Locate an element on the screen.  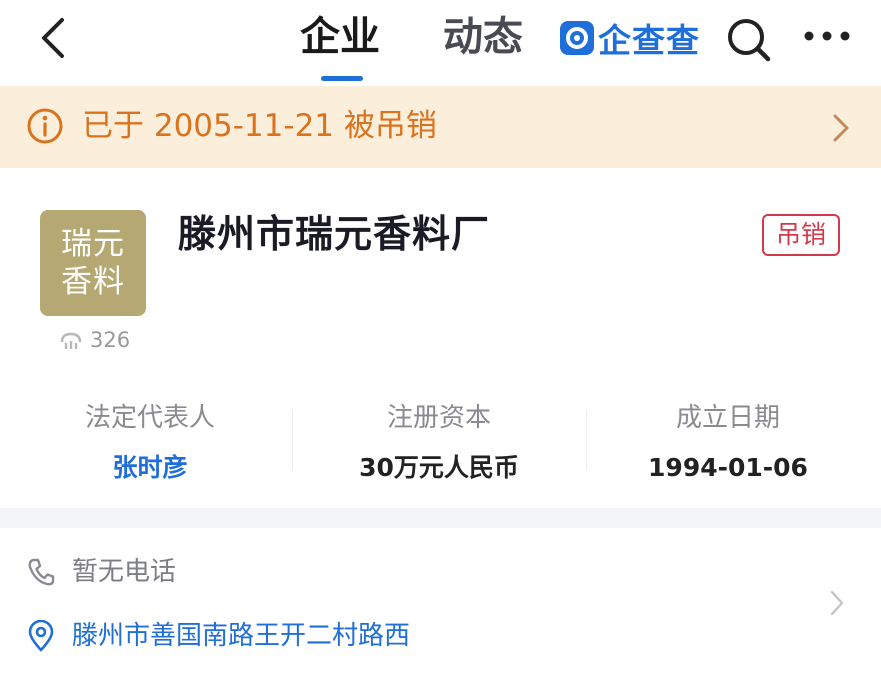
search-icon is located at coordinates (749, 40).